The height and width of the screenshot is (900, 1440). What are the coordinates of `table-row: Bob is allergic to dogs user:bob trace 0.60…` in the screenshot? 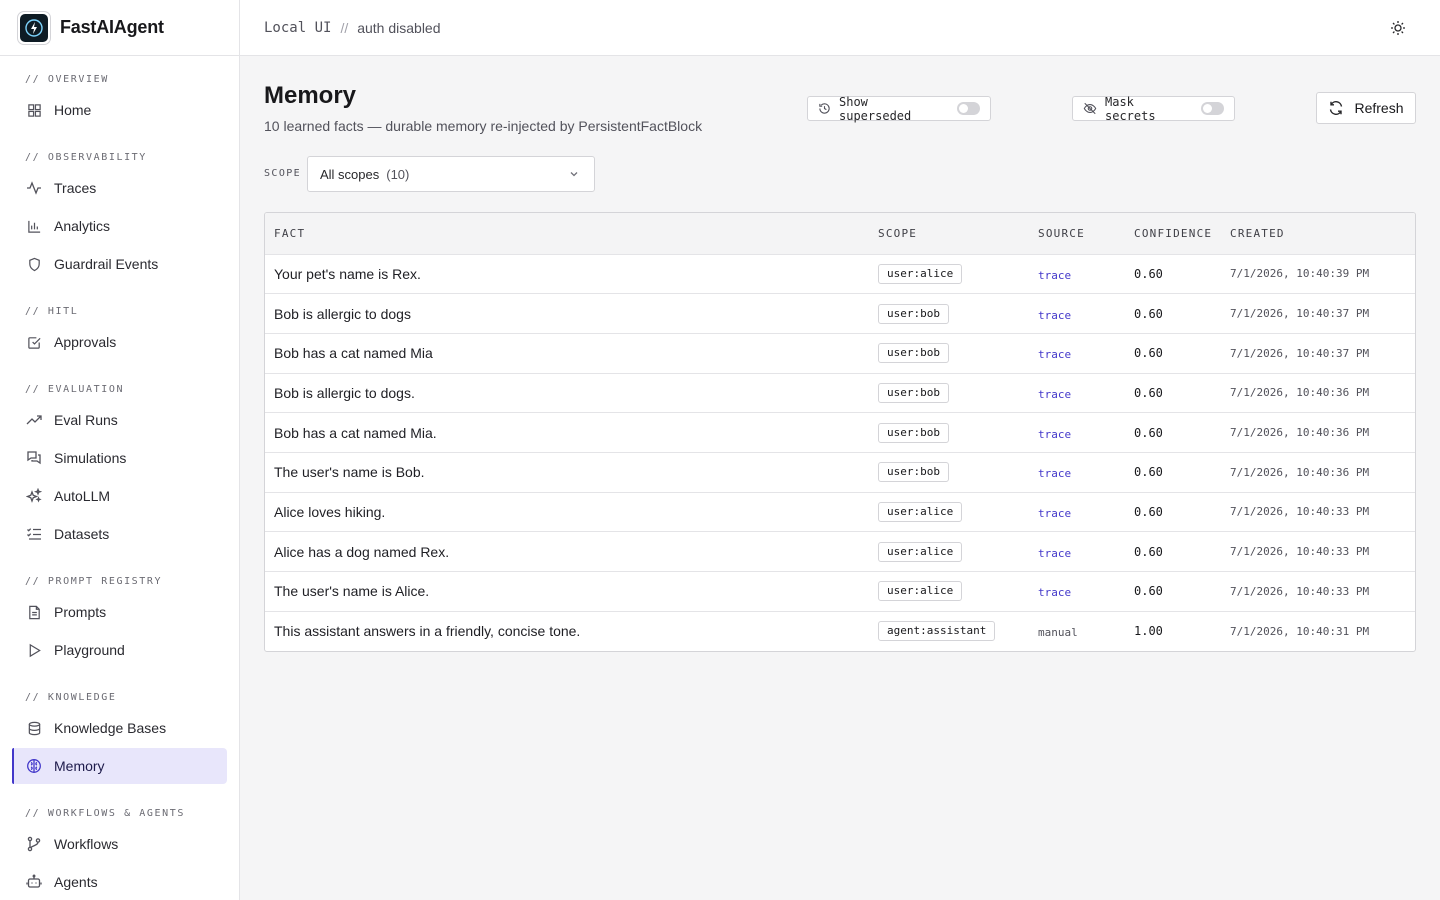 It's located at (840, 314).